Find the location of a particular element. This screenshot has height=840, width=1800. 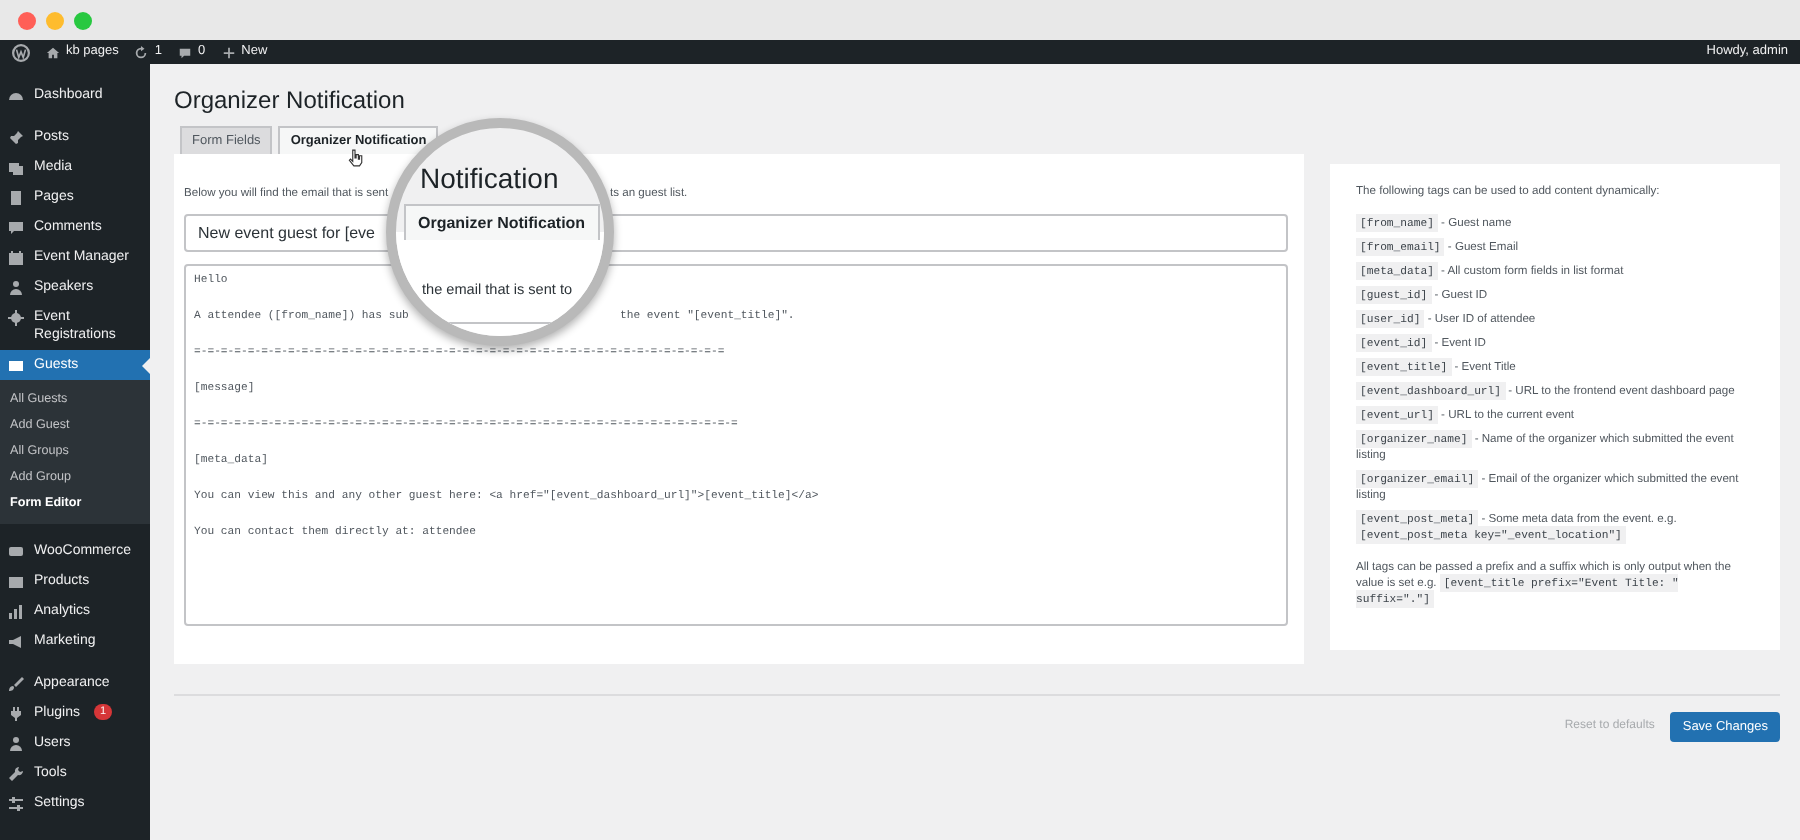

page-icon is located at coordinates (16, 197).